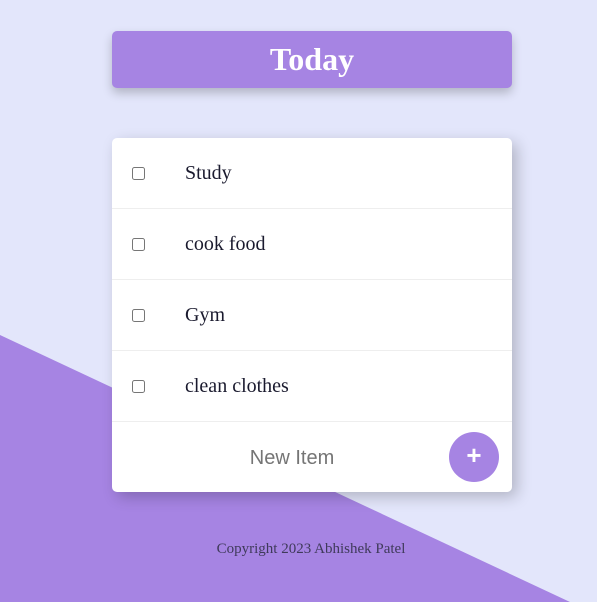 The height and width of the screenshot is (602, 597). I want to click on header-banner: Today, so click(312, 59).